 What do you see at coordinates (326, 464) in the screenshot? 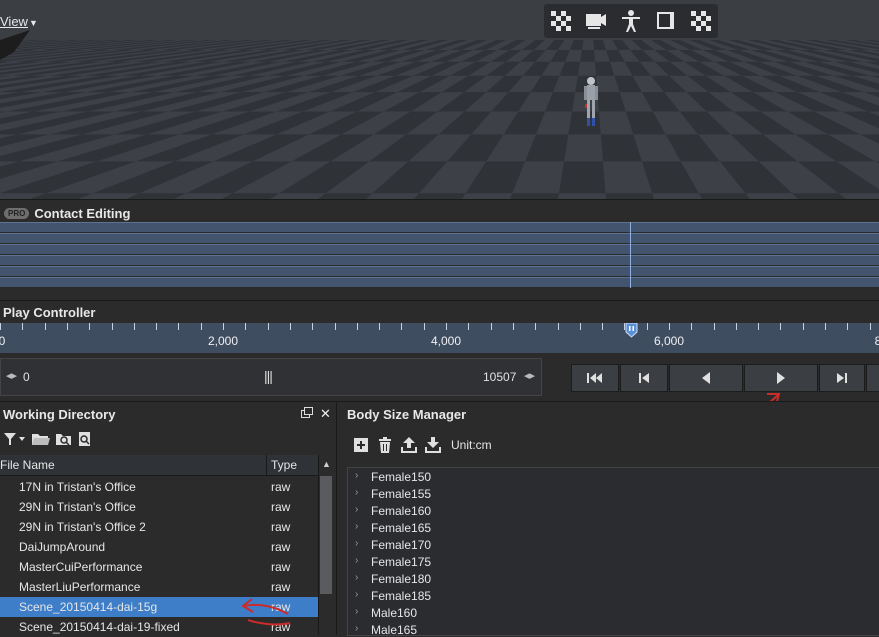
I see `scroll-up-icon: ▲` at bounding box center [326, 464].